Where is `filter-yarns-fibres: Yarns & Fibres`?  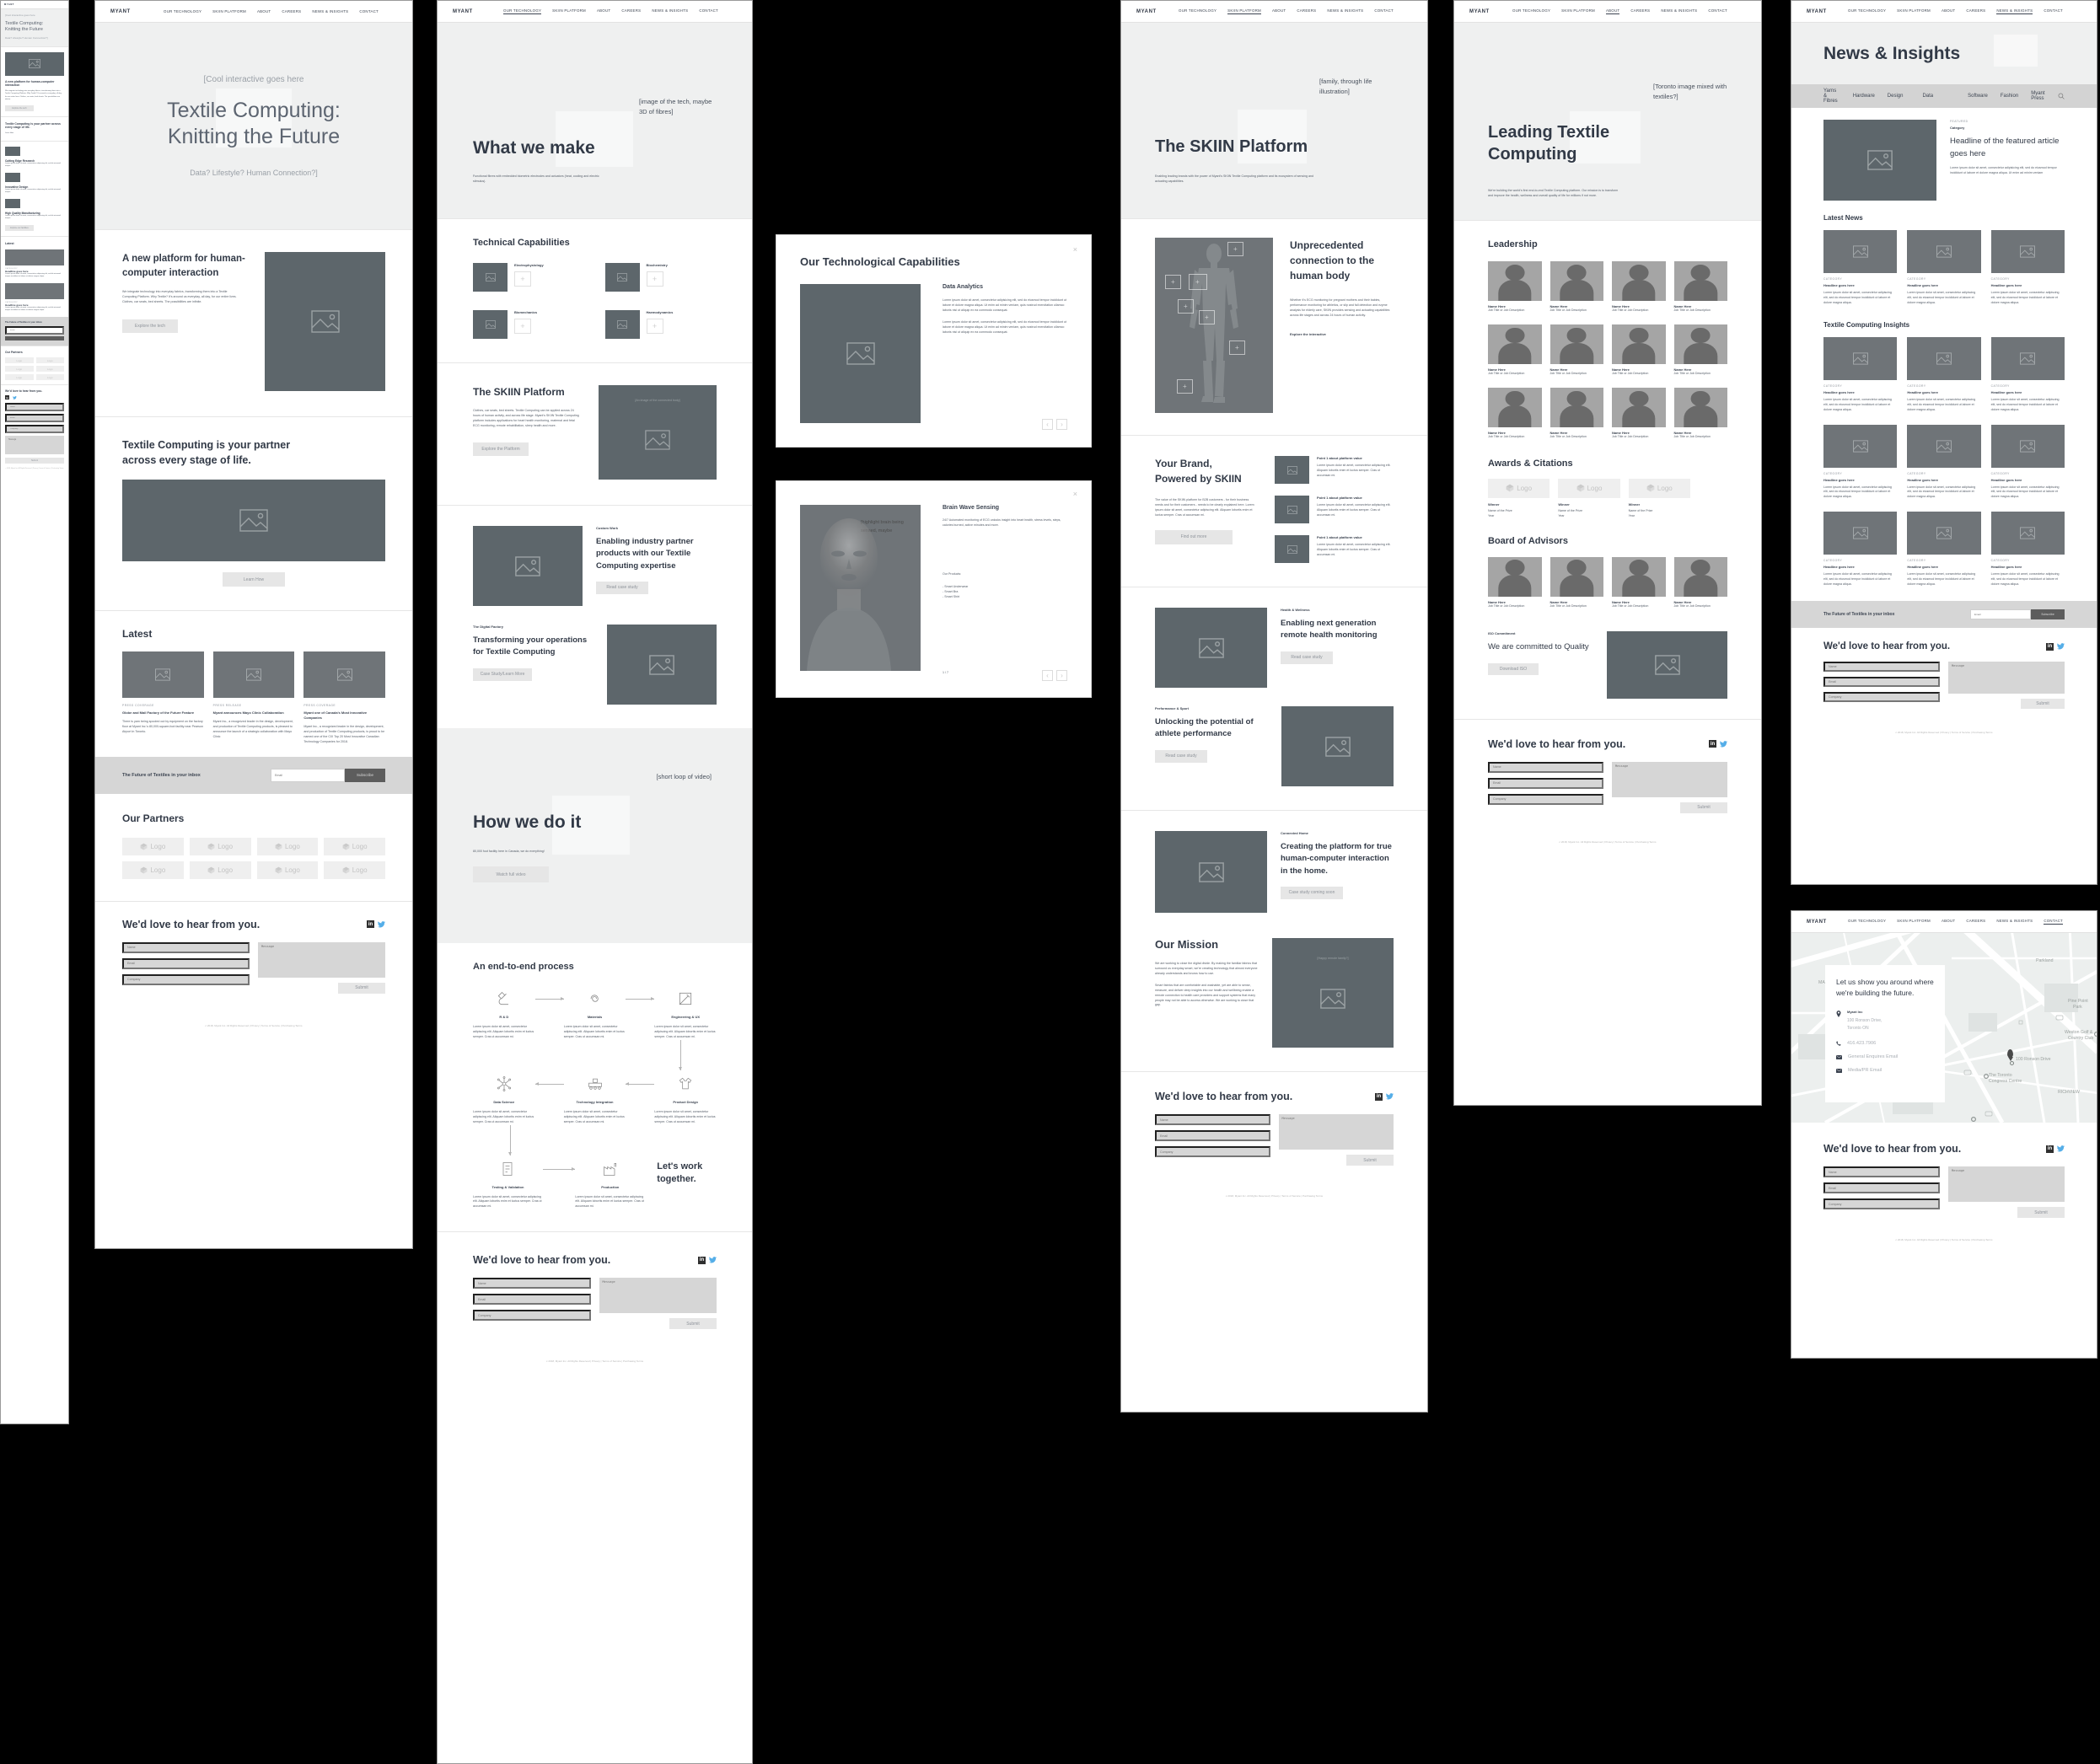 filter-yarns-fibres: Yarns & Fibres is located at coordinates (1831, 96).